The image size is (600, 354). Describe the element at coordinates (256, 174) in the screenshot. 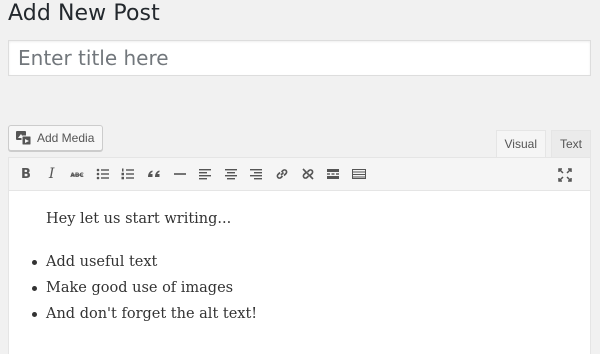

I see `align-right-icon` at that location.